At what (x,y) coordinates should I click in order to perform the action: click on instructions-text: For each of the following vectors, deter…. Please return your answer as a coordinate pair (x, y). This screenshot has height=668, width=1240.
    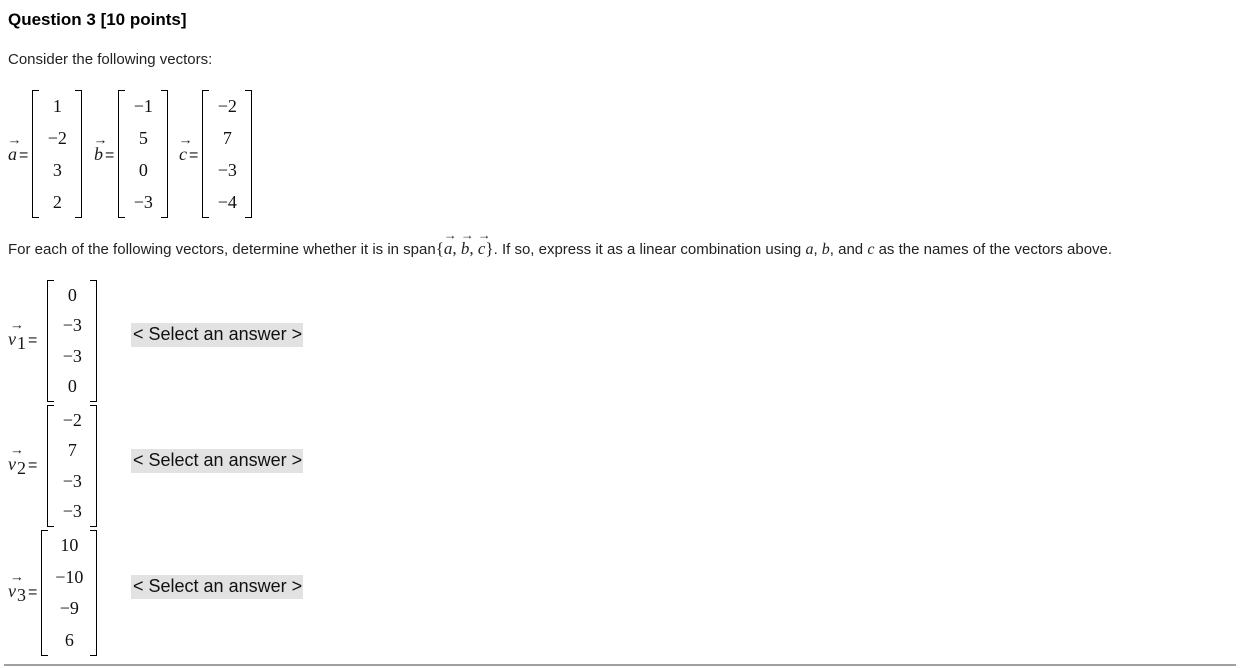
    Looking at the image, I should click on (560, 243).